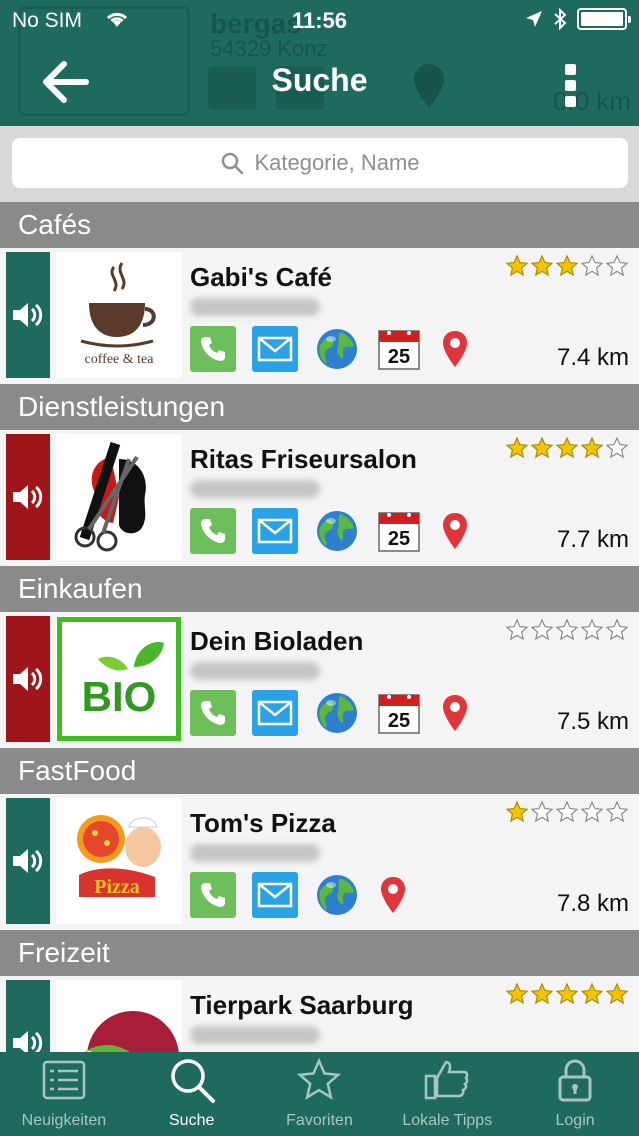  I want to click on overflow-menu-button, so click(571, 85).